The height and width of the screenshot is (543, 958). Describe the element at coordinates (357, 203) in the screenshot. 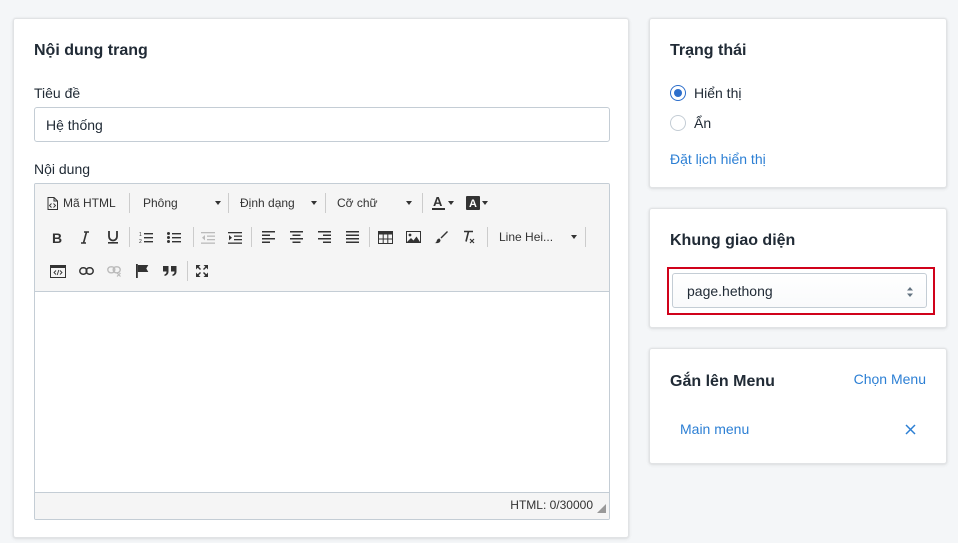

I see `font-size-dropdown-label: Cỡ chữ` at that location.